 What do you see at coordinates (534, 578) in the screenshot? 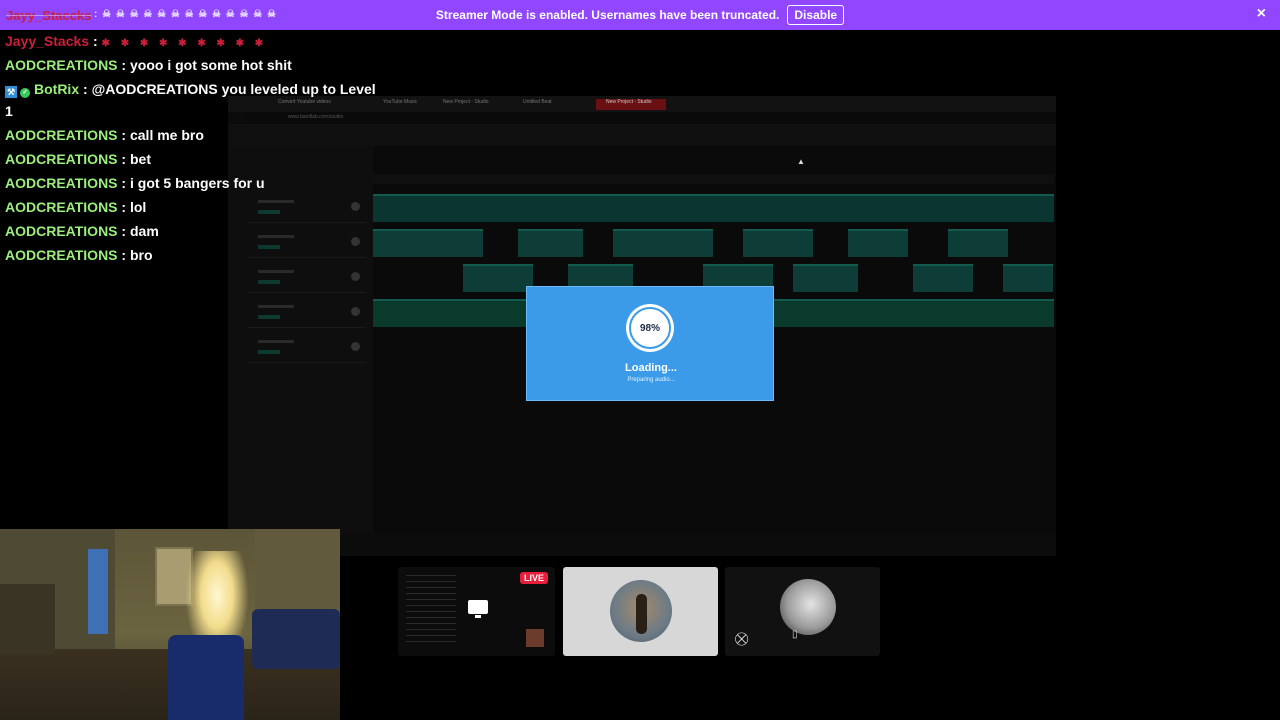
I see `live-badge: LIVE` at bounding box center [534, 578].